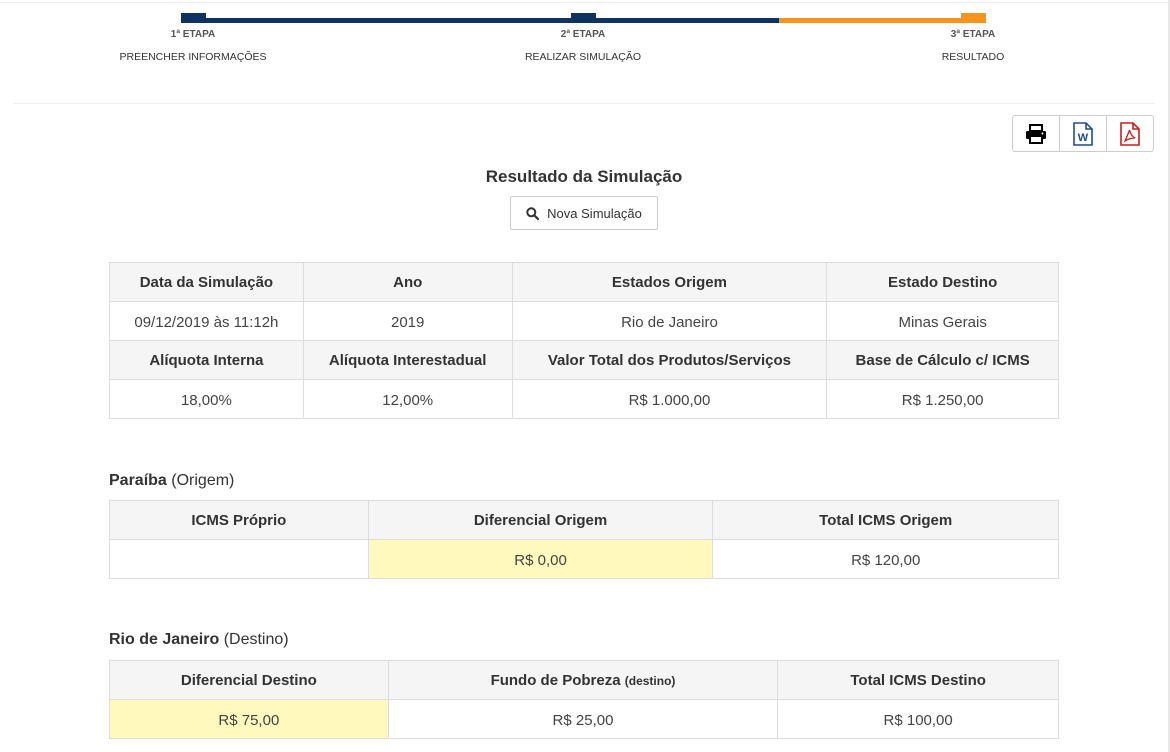 The image size is (1170, 752). I want to click on search-icon, so click(533, 213).